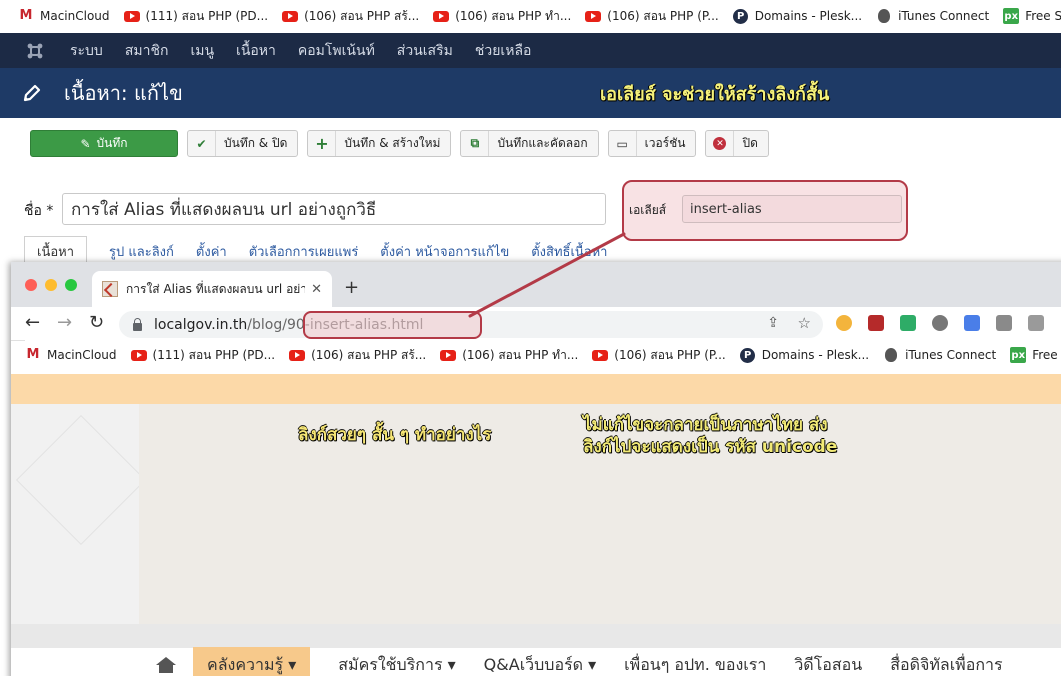  What do you see at coordinates (256, 51) in the screenshot?
I see `nav-content: เนื้อหา` at bounding box center [256, 51].